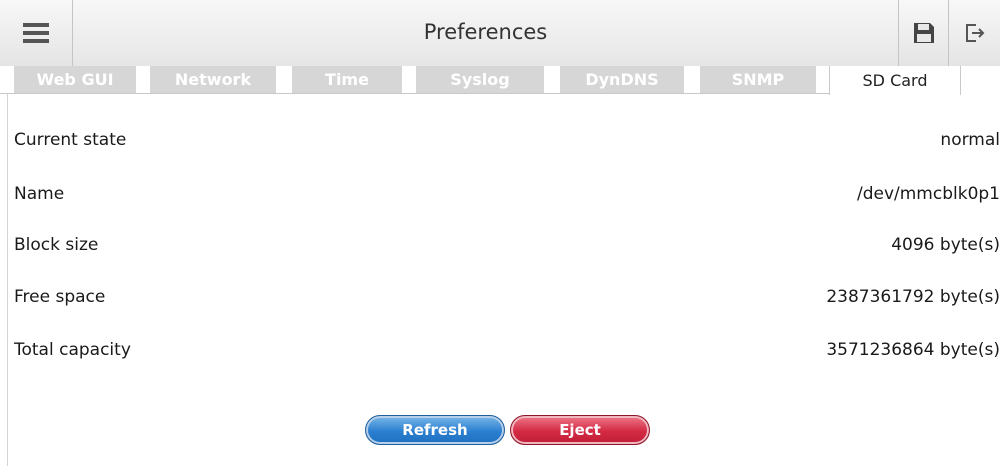 Image resolution: width=1000 pixels, height=466 pixels. Describe the element at coordinates (435, 430) in the screenshot. I see `refresh-button: Refresh` at that location.